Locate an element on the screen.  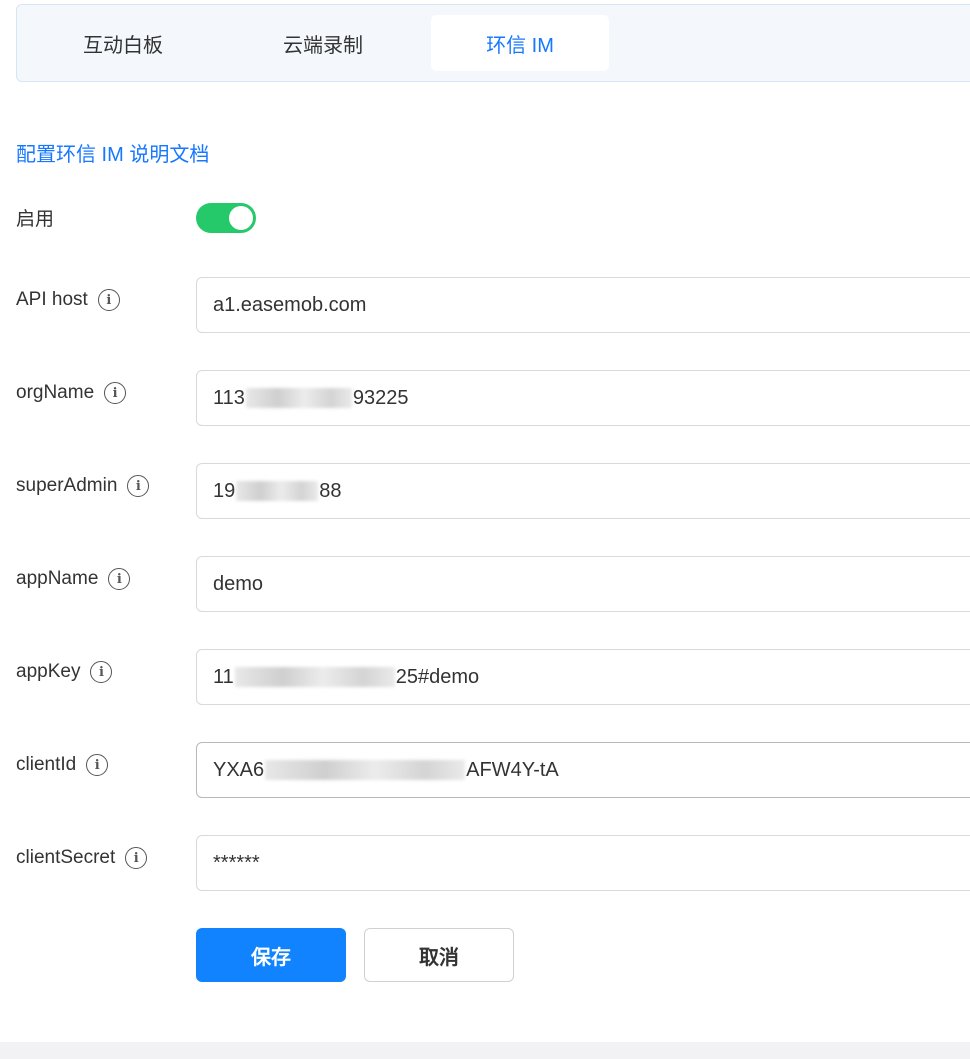
org-name-input: 113 93225 is located at coordinates (583, 398).